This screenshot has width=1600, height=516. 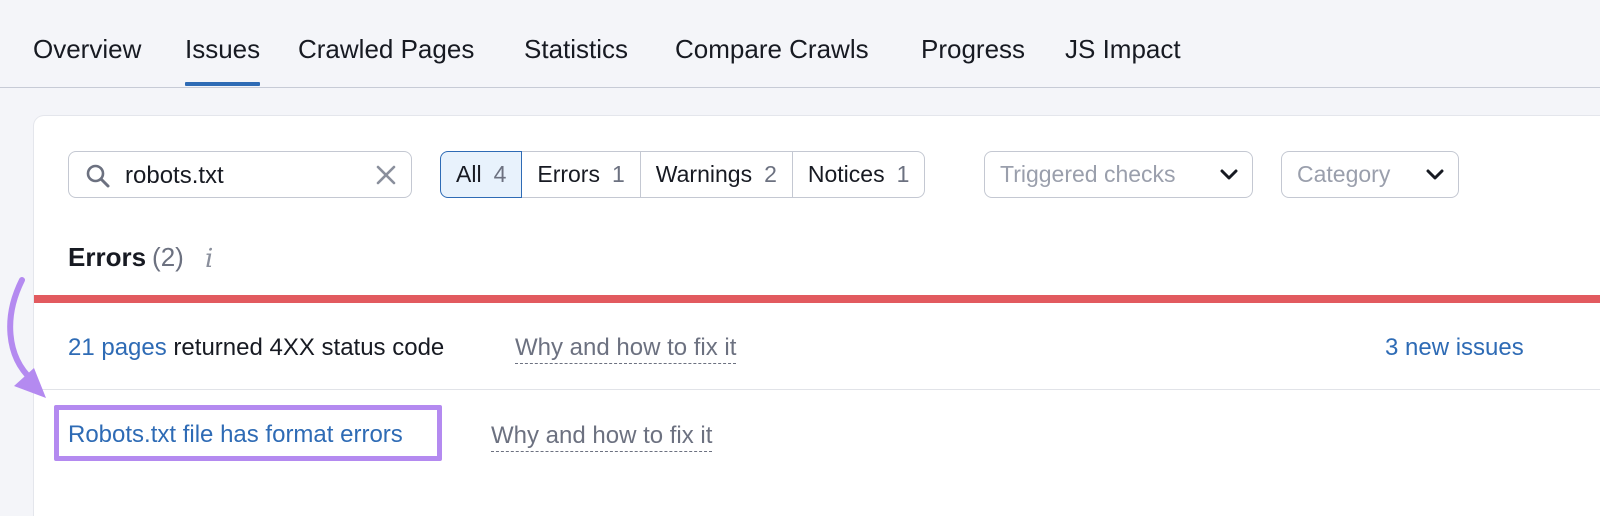 I want to click on new-issues-link: 3 new issues, so click(x=1454, y=348).